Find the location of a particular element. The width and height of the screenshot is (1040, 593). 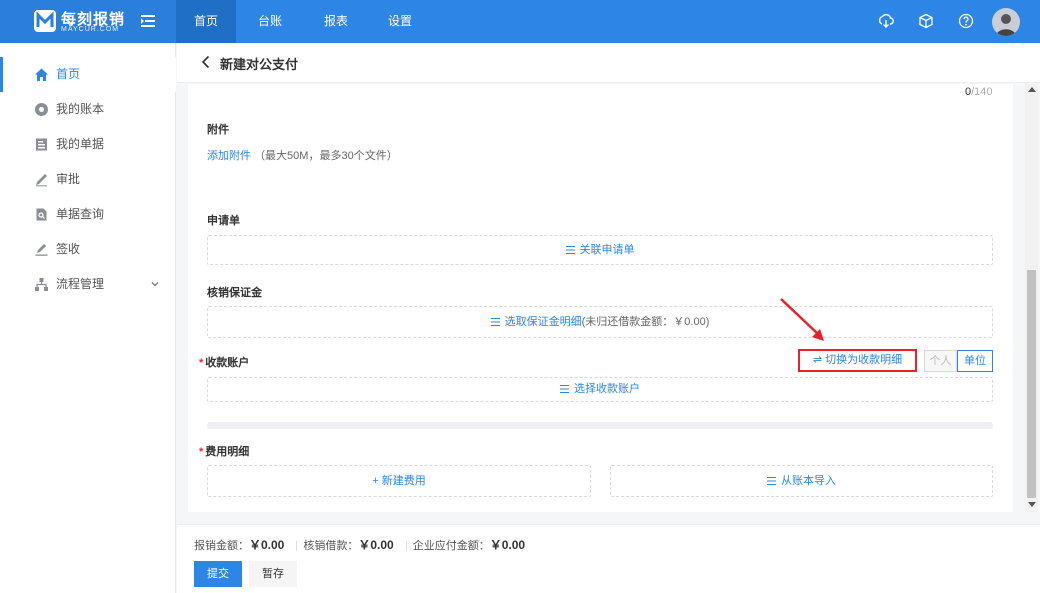

avatar is located at coordinates (1006, 22).